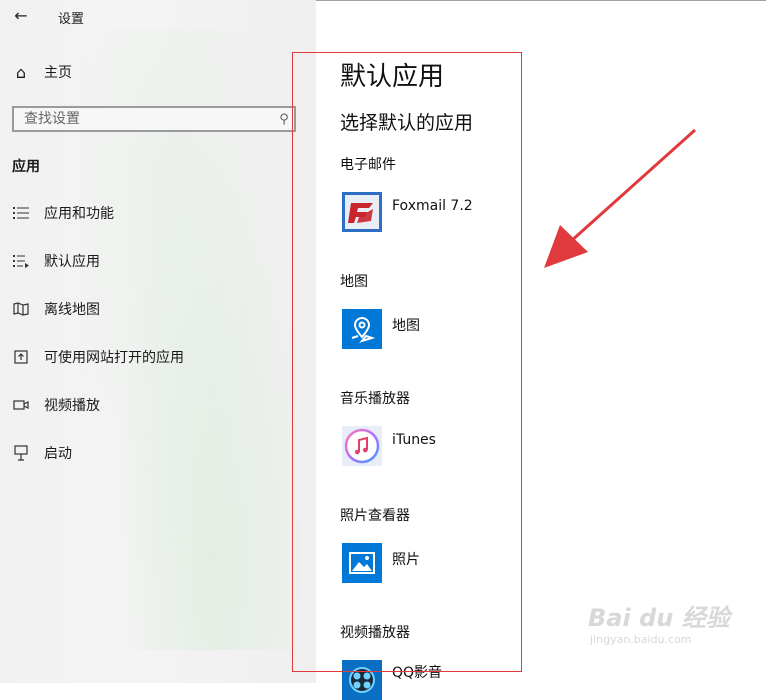 This screenshot has width=766, height=700. What do you see at coordinates (368, 165) in the screenshot?
I see `category-label-email: 电子邮件` at bounding box center [368, 165].